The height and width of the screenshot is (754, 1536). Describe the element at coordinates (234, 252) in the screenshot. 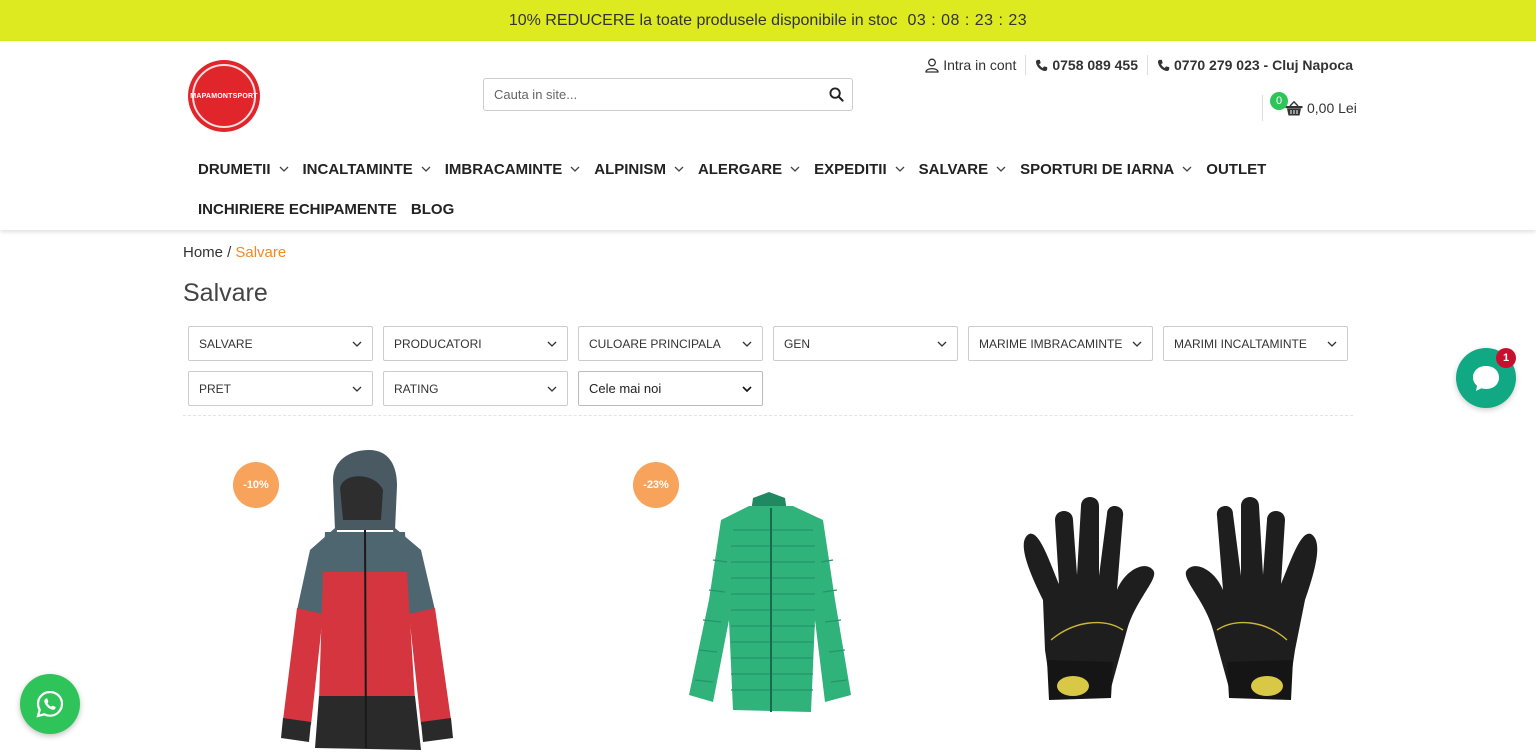

I see `breadcrumb: Home / Salvare` at that location.